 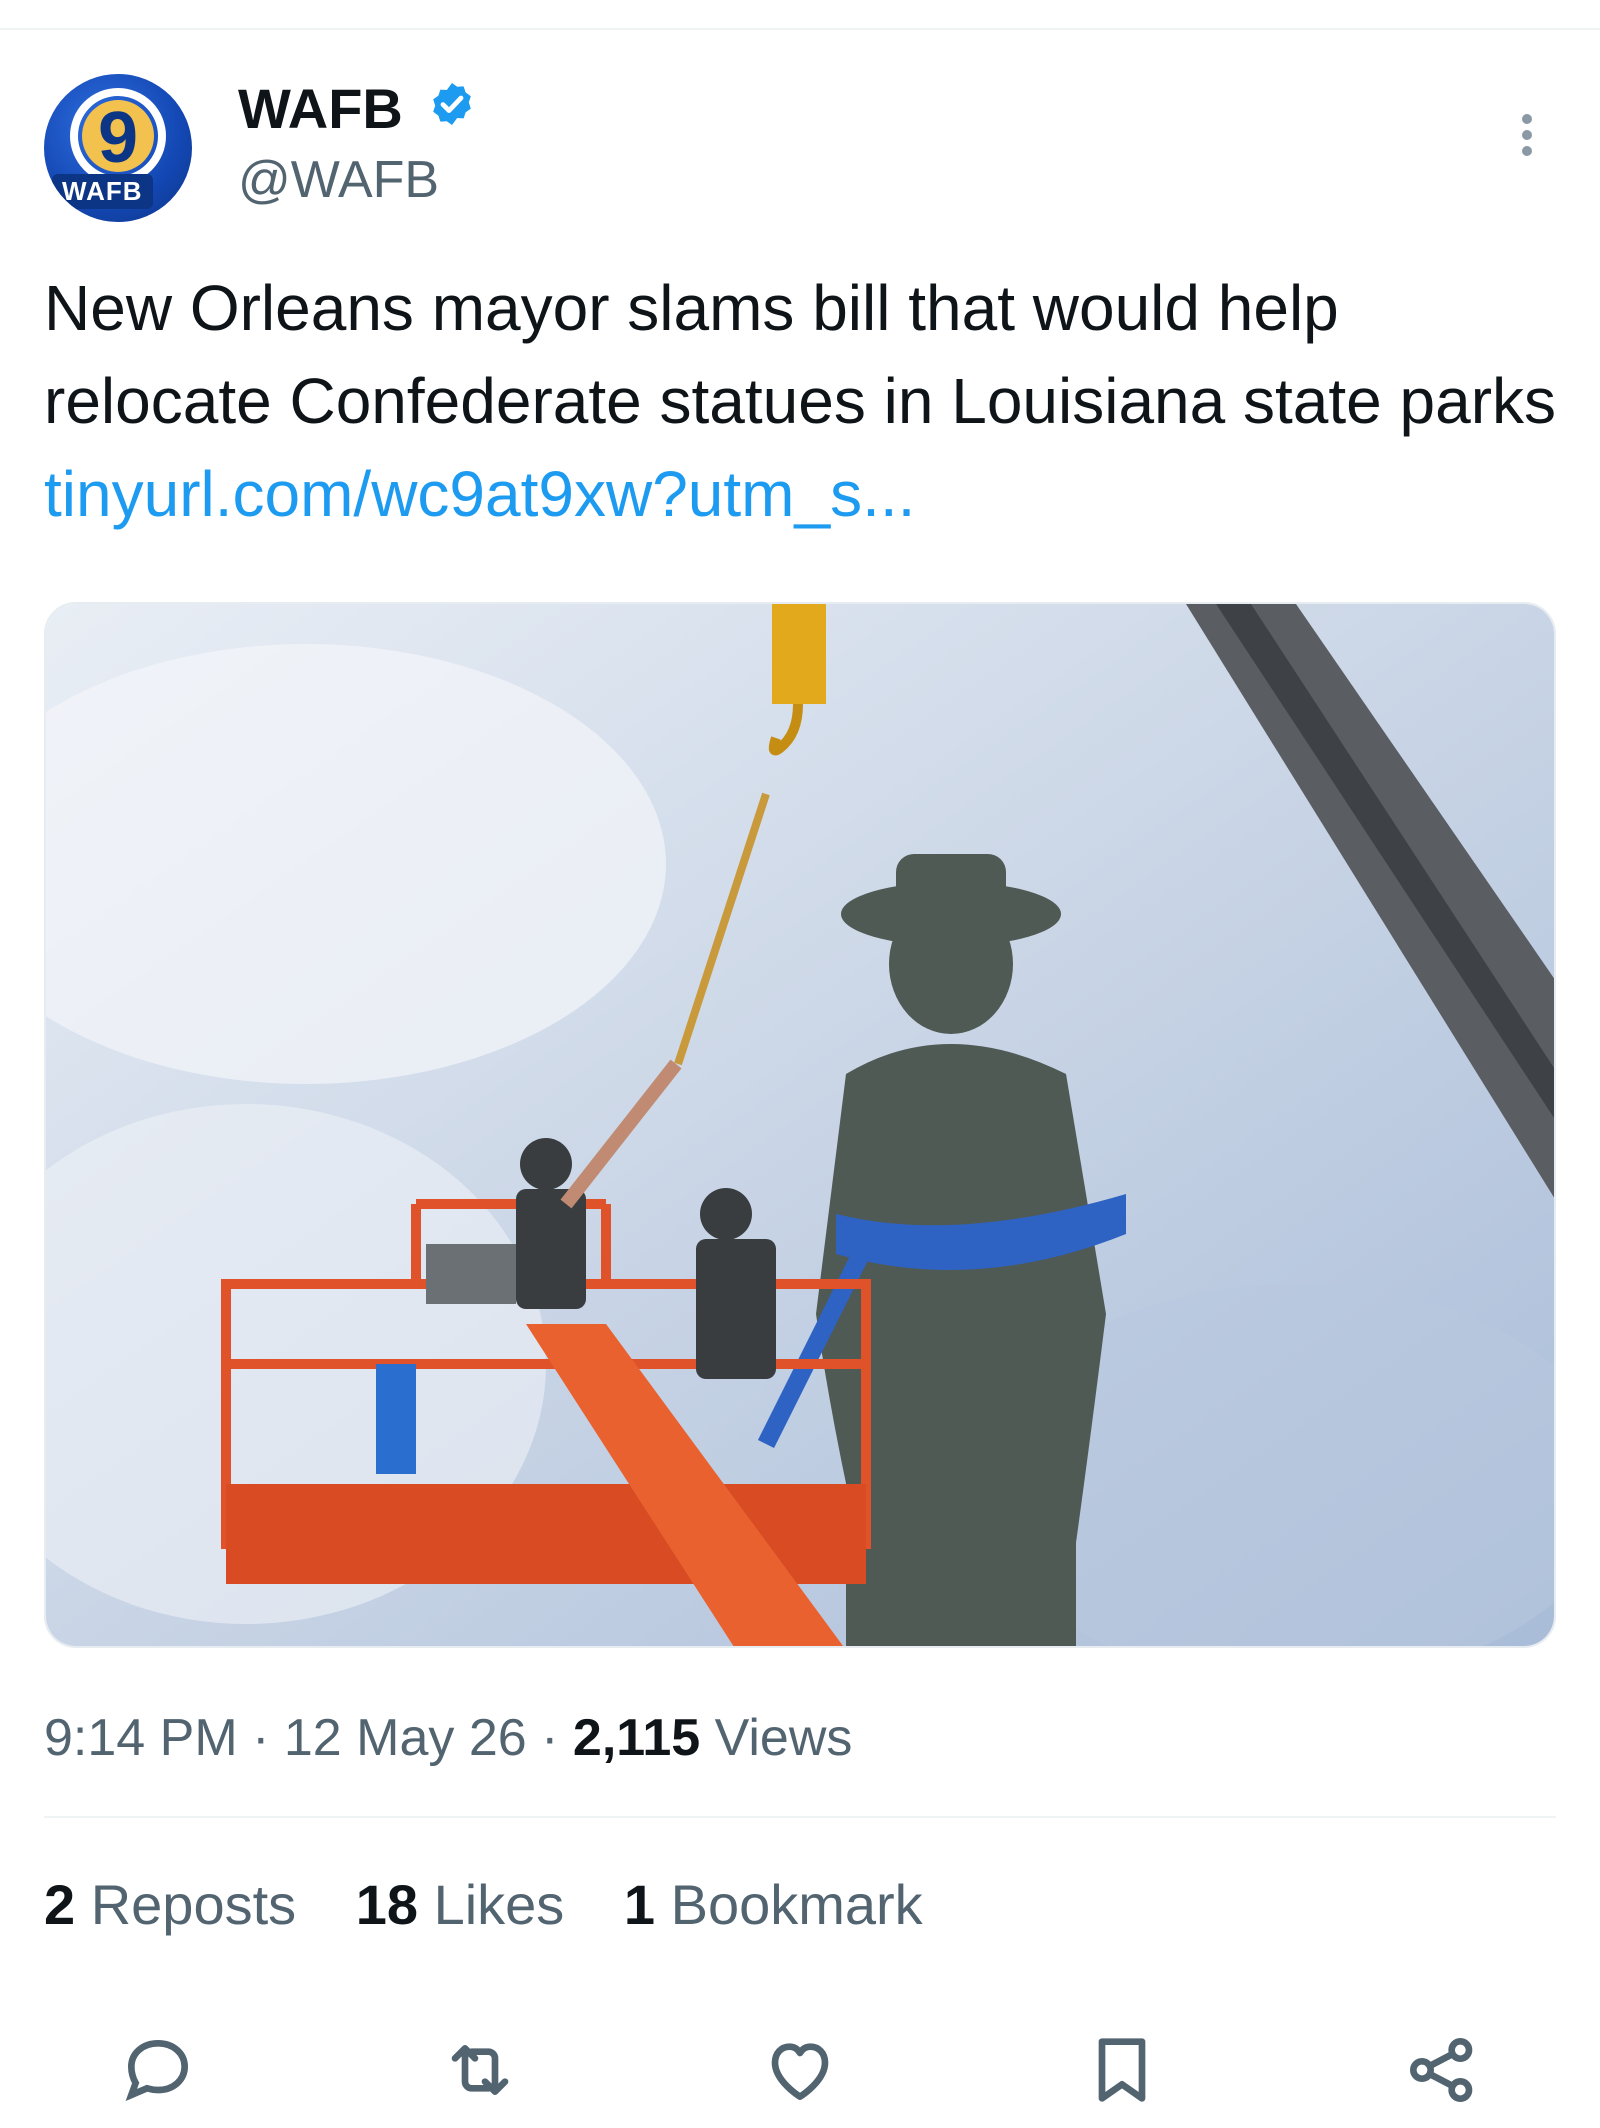 I want to click on svg-text: 9, so click(x=118, y=138).